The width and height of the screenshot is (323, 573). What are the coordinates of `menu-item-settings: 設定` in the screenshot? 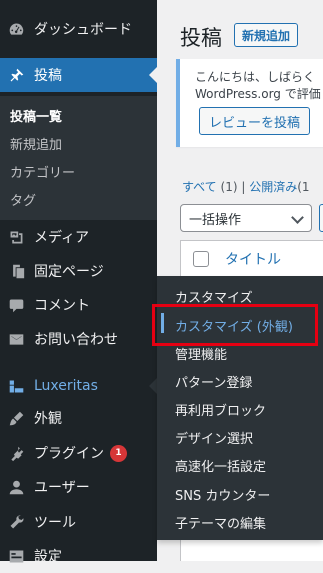 It's located at (78, 556).